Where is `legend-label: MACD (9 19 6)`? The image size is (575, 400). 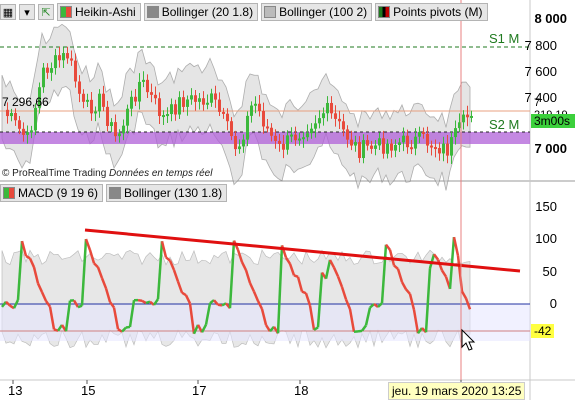 legend-label: MACD (9 19 6) is located at coordinates (58, 193).